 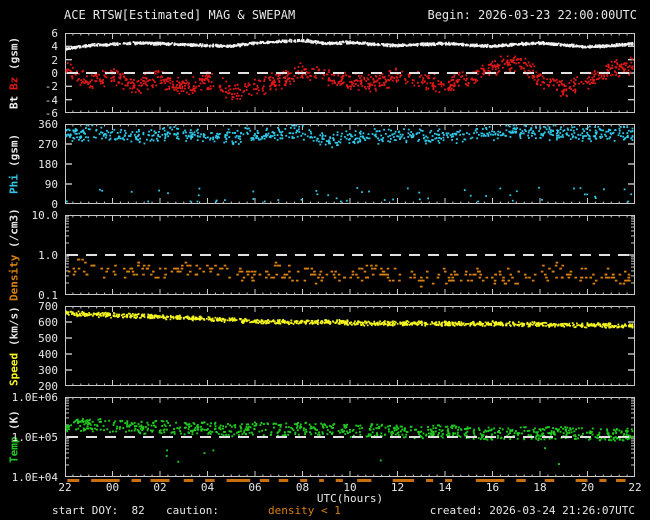 What do you see at coordinates (207, 487) in the screenshot?
I see `x-axis-hour-label: 04` at bounding box center [207, 487].